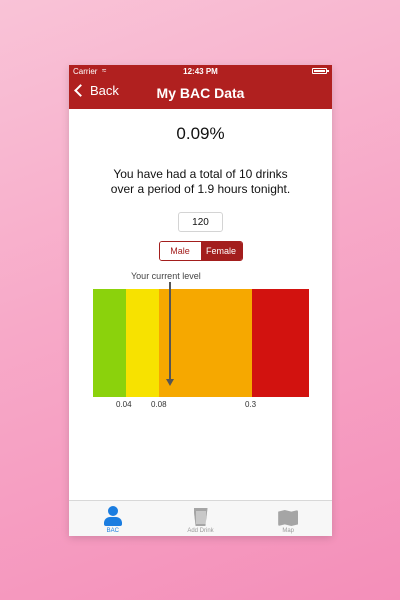 Image resolution: width=400 pixels, height=600 pixels. I want to click on gender-segmented-control: Male Female, so click(200, 251).